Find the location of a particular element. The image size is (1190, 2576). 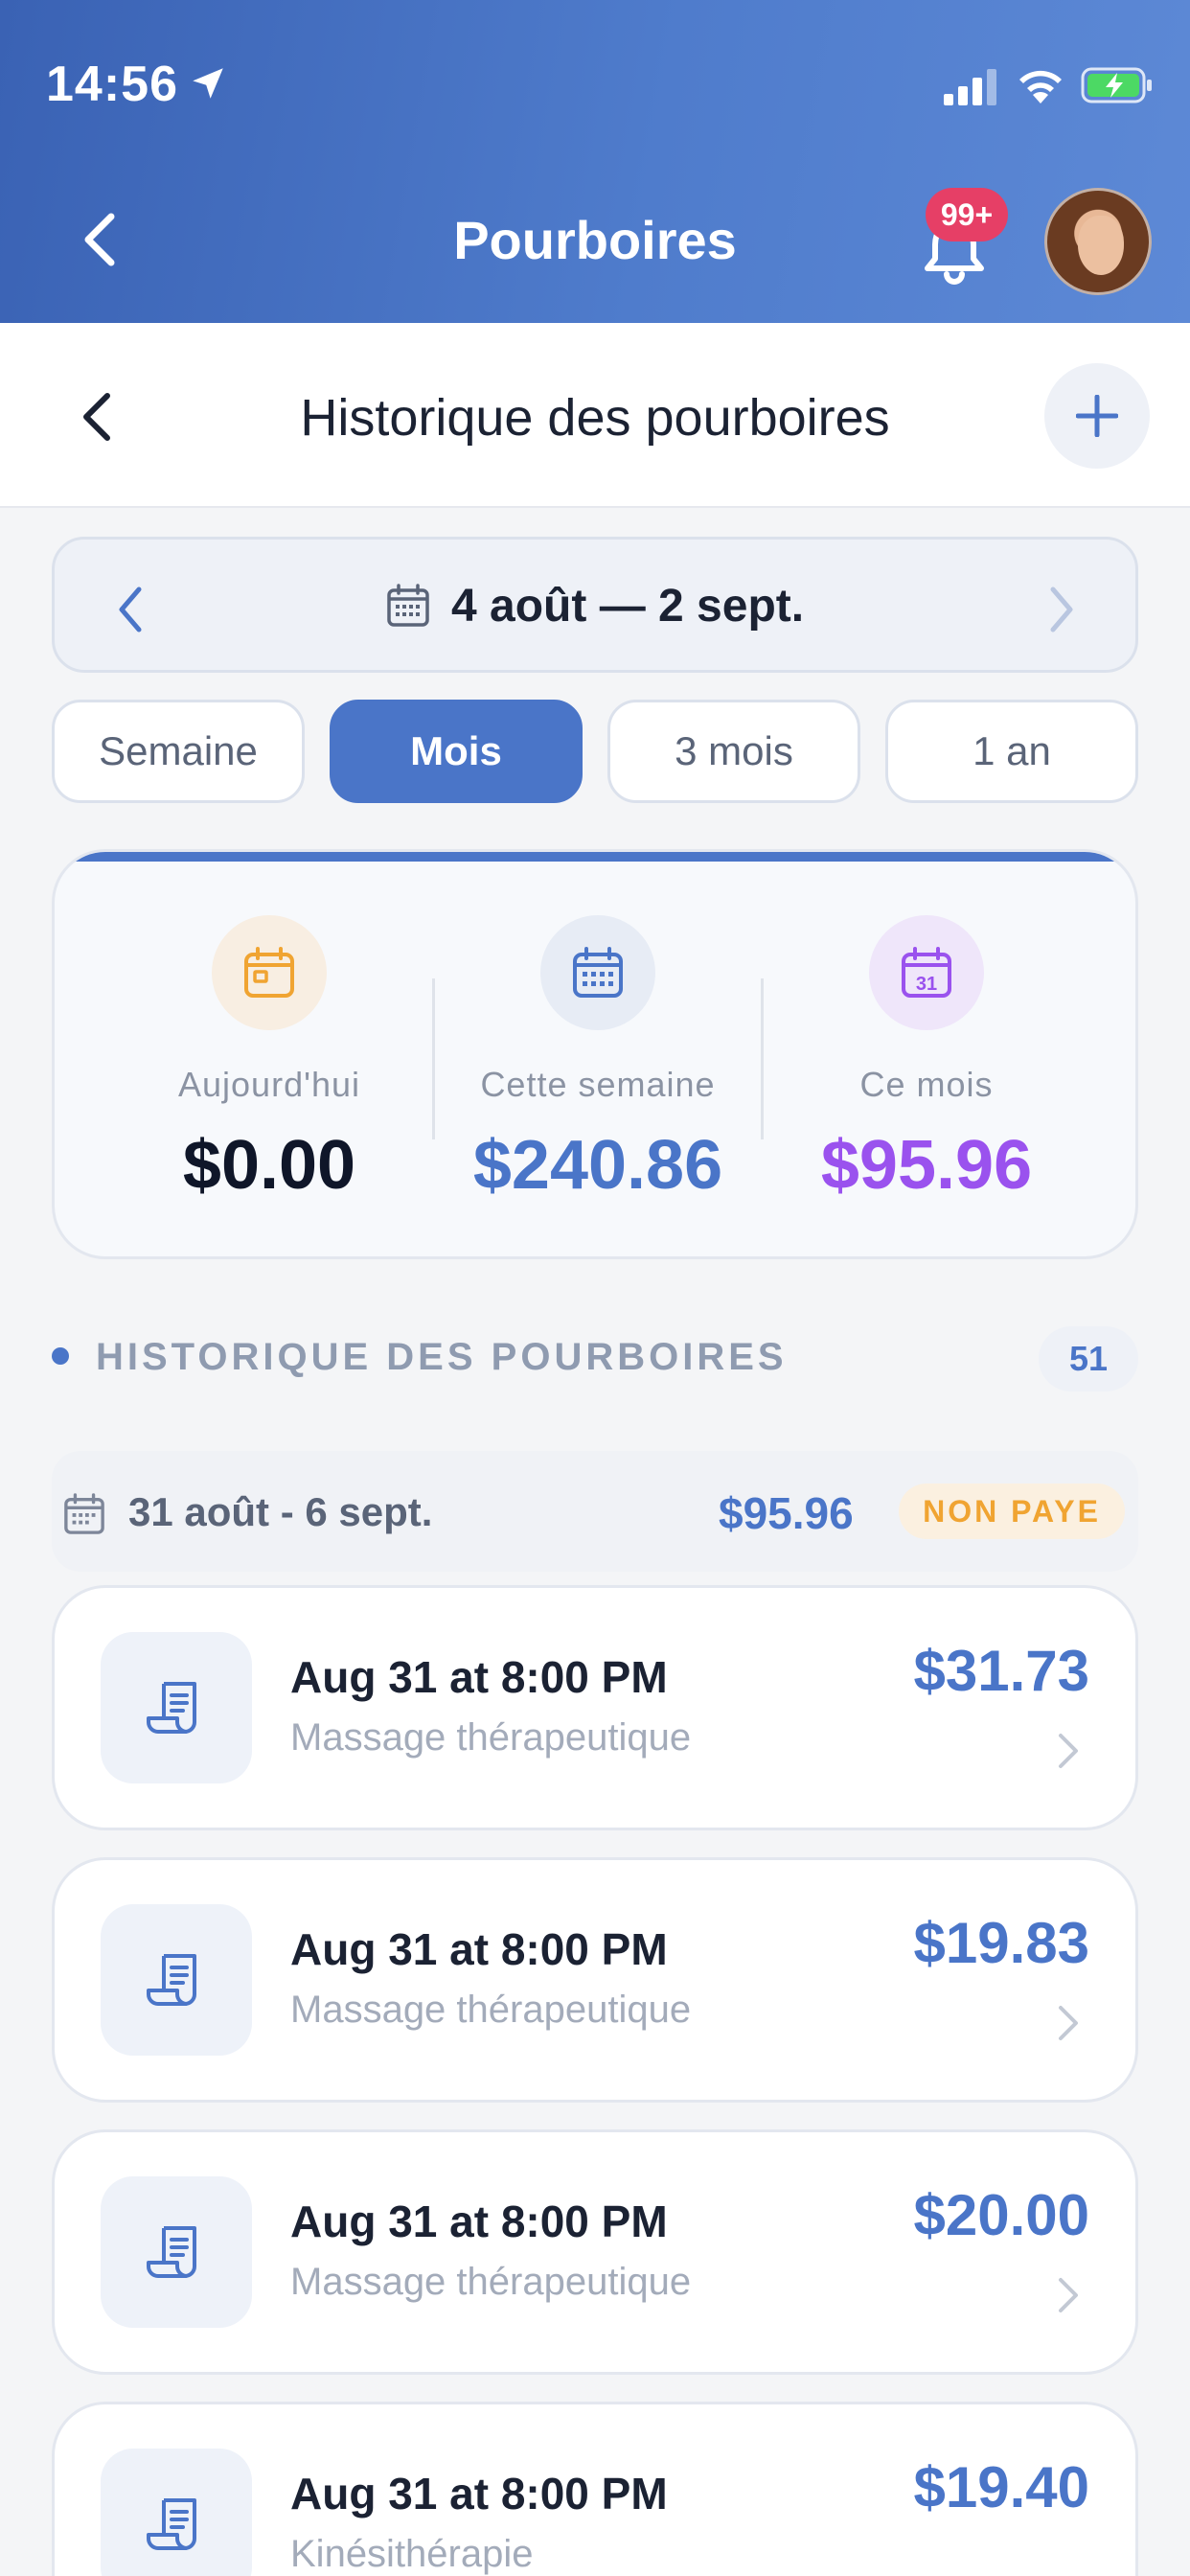

tip-amount: $19.83 is located at coordinates (1001, 1943).